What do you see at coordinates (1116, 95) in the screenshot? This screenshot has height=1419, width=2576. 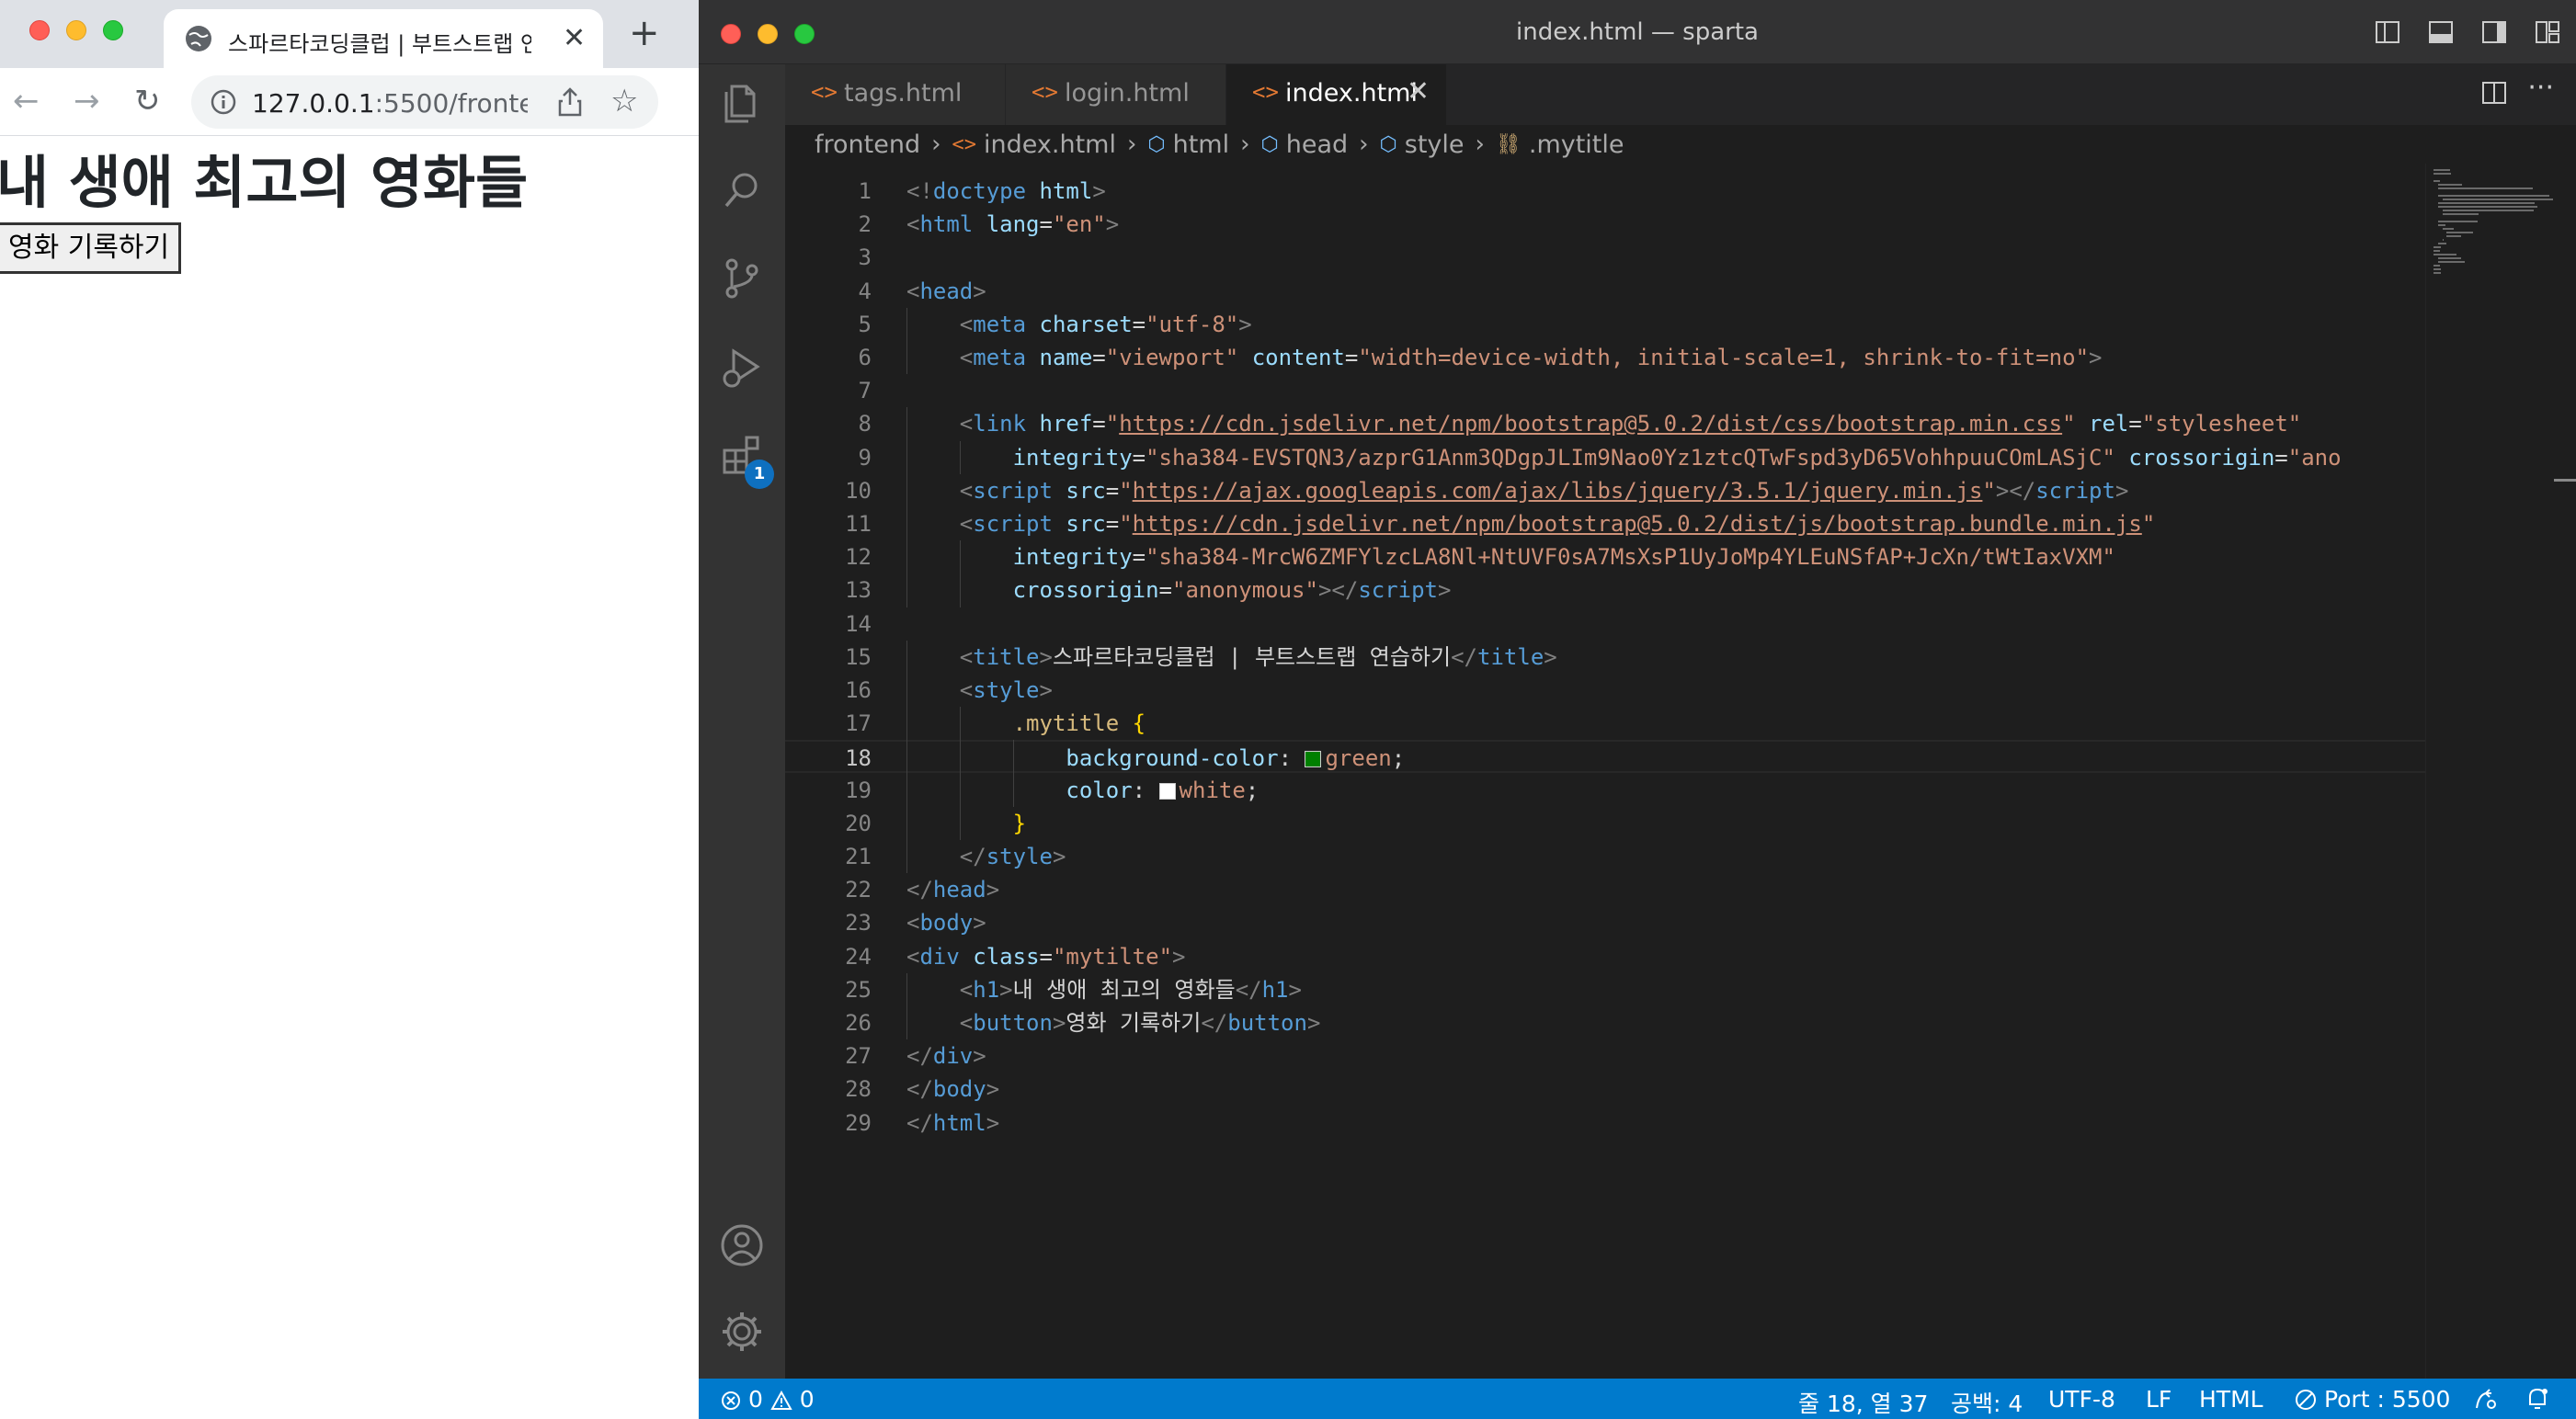 I see `tab-login-html: <> login.html` at bounding box center [1116, 95].